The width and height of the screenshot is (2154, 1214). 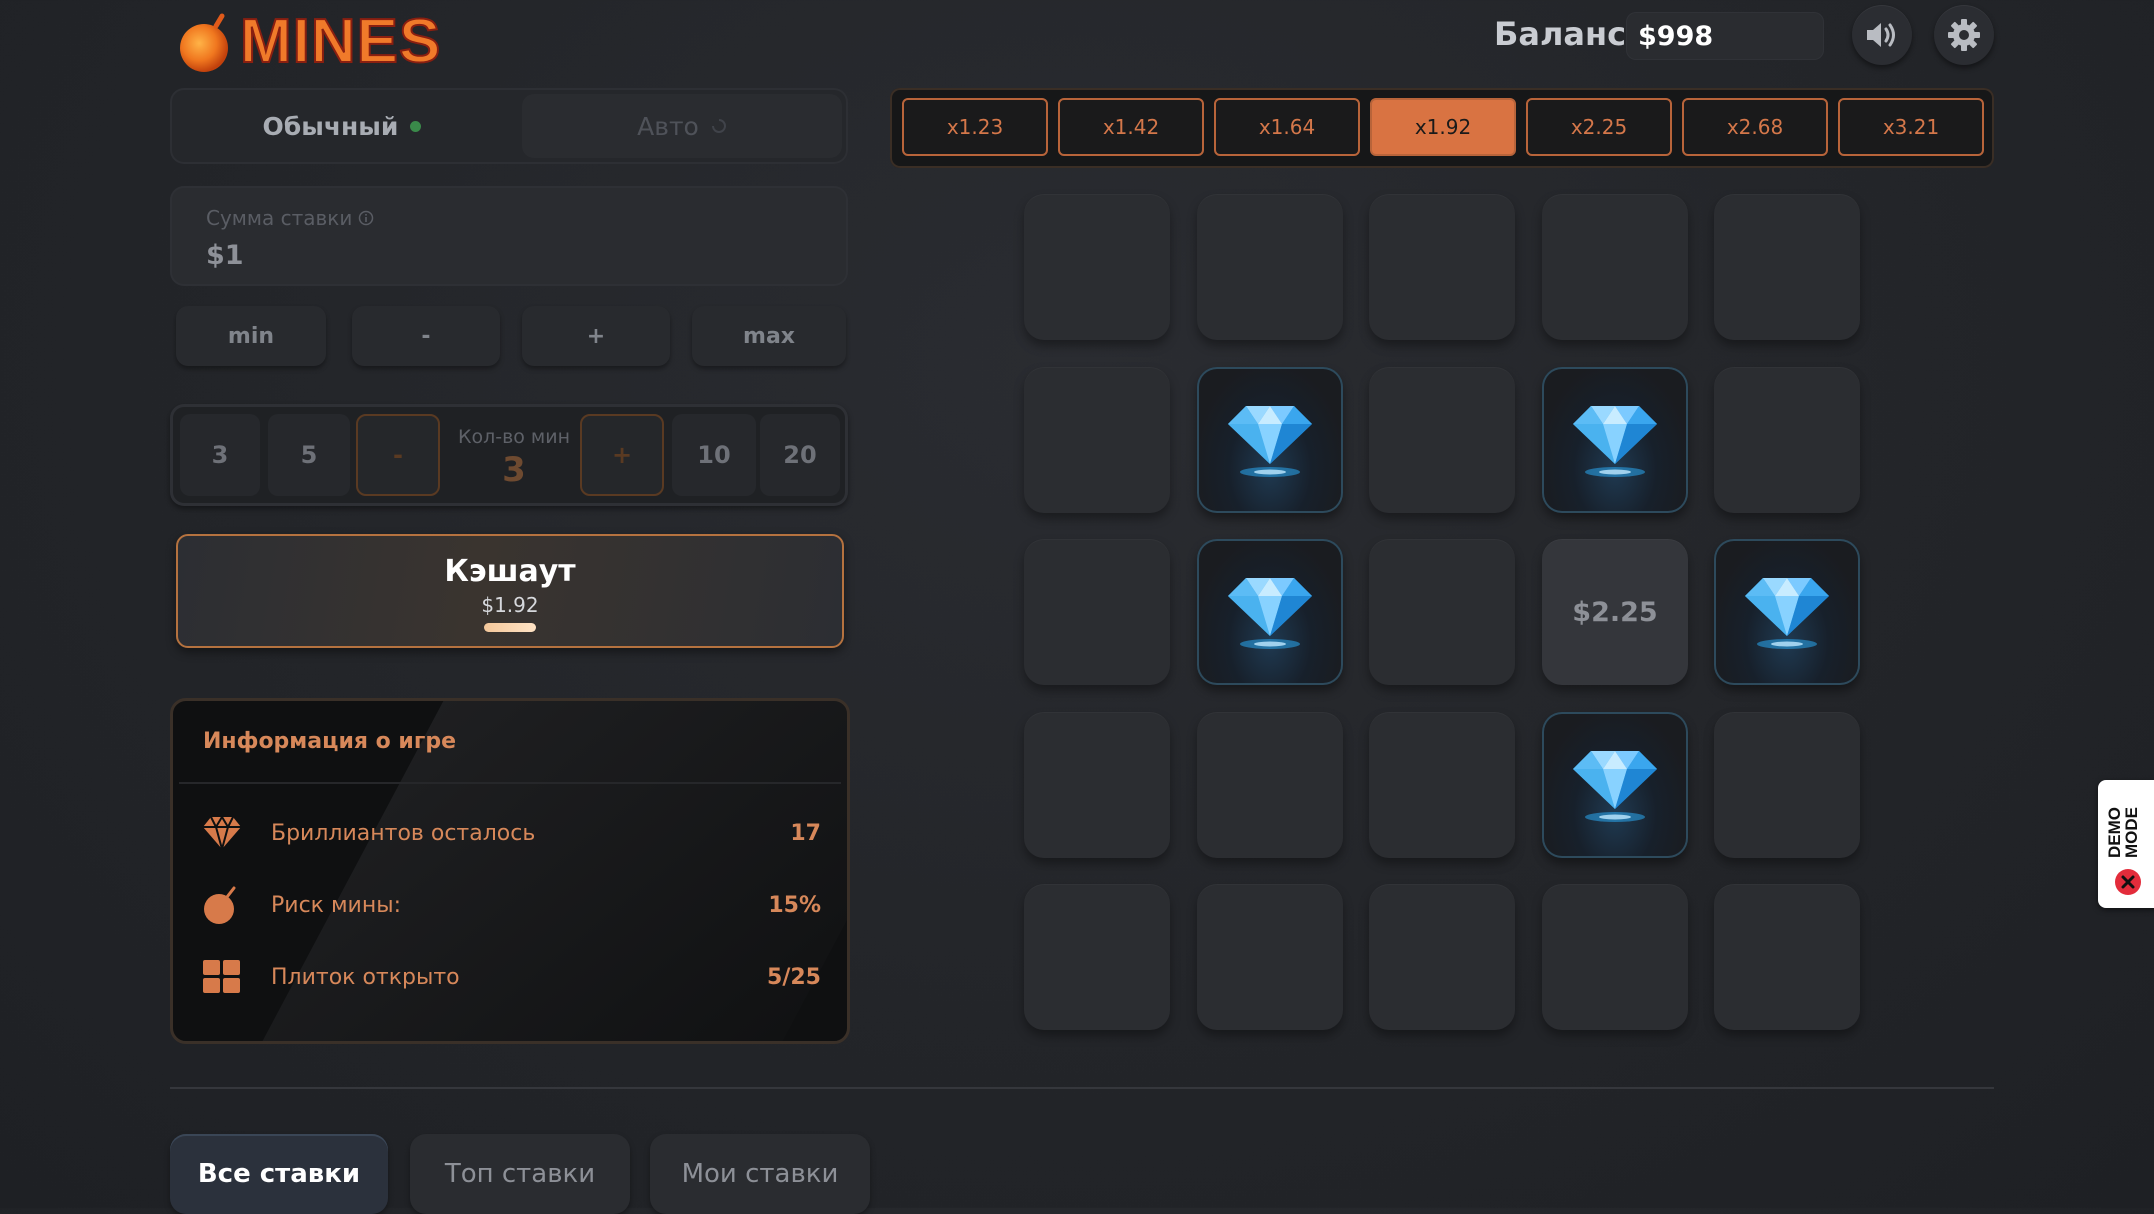 What do you see at coordinates (511, 977) in the screenshot?
I see `info-row-tiles-opened: Плиток открыто 5/25` at bounding box center [511, 977].